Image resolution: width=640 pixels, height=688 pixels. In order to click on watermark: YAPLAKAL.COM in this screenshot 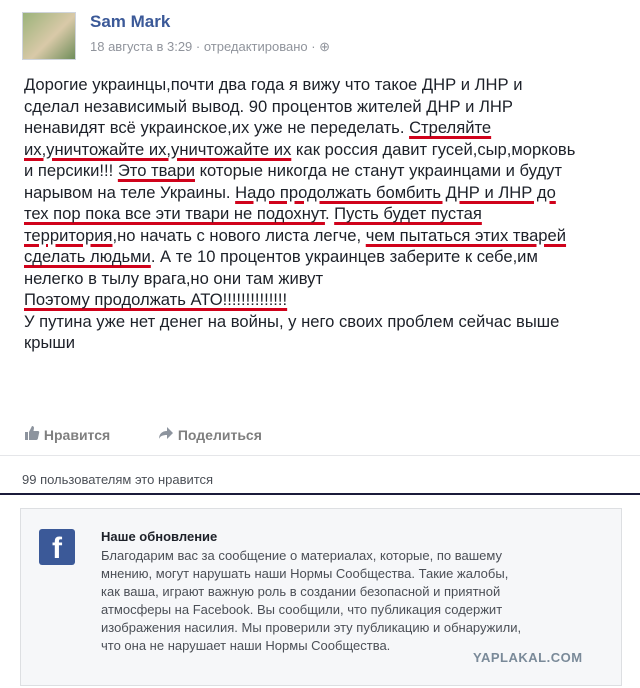, I will do `click(528, 657)`.